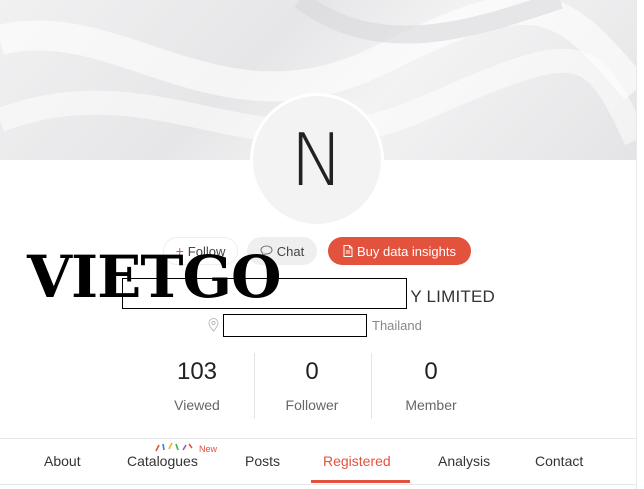 This screenshot has height=489, width=644. I want to click on stat-viewed: 103 Viewed, so click(197, 386).